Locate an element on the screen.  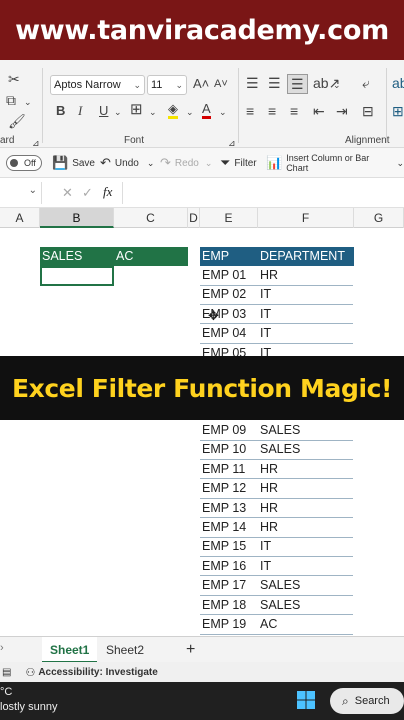
emp-cell: EMP 11 is located at coordinates (229, 469).